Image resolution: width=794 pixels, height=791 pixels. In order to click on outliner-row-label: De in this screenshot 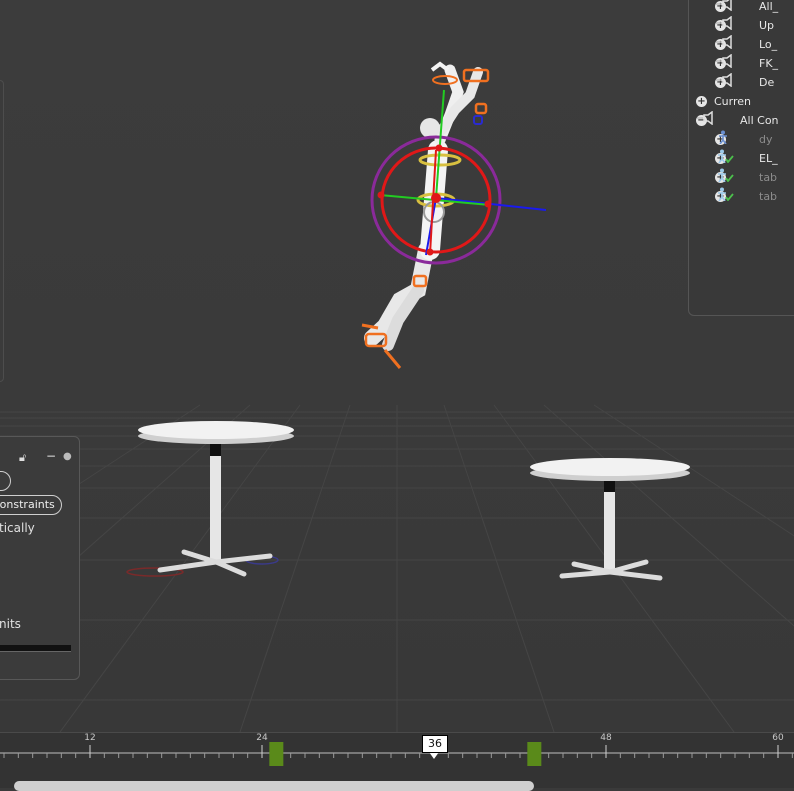, I will do `click(767, 82)`.